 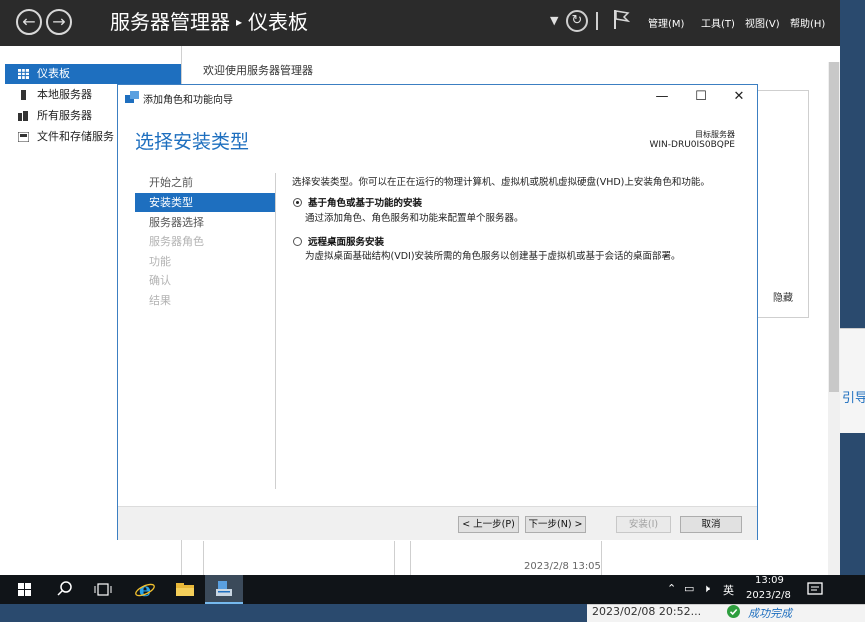 What do you see at coordinates (205, 300) in the screenshot?
I see `wizard-step-results: 结果` at bounding box center [205, 300].